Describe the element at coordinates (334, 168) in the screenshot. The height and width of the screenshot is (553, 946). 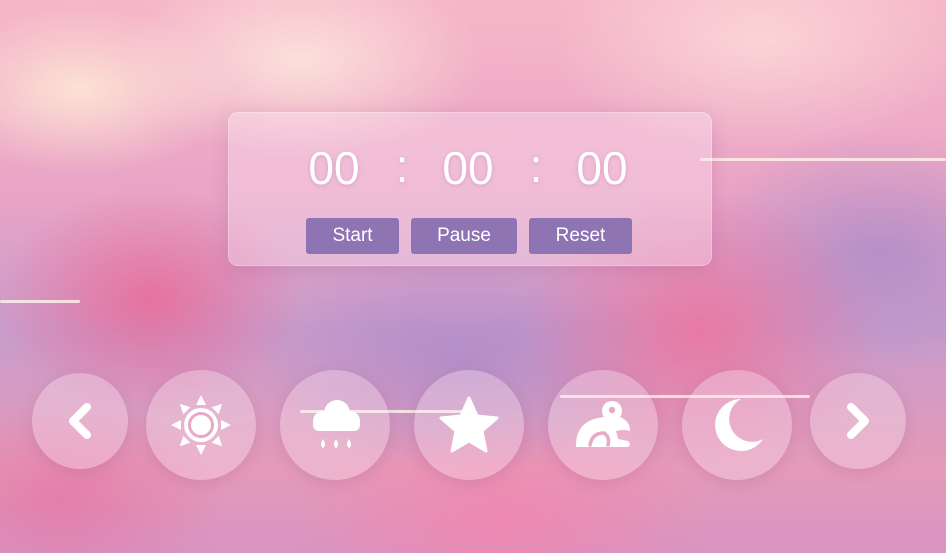
I see `hours-display: 00` at that location.